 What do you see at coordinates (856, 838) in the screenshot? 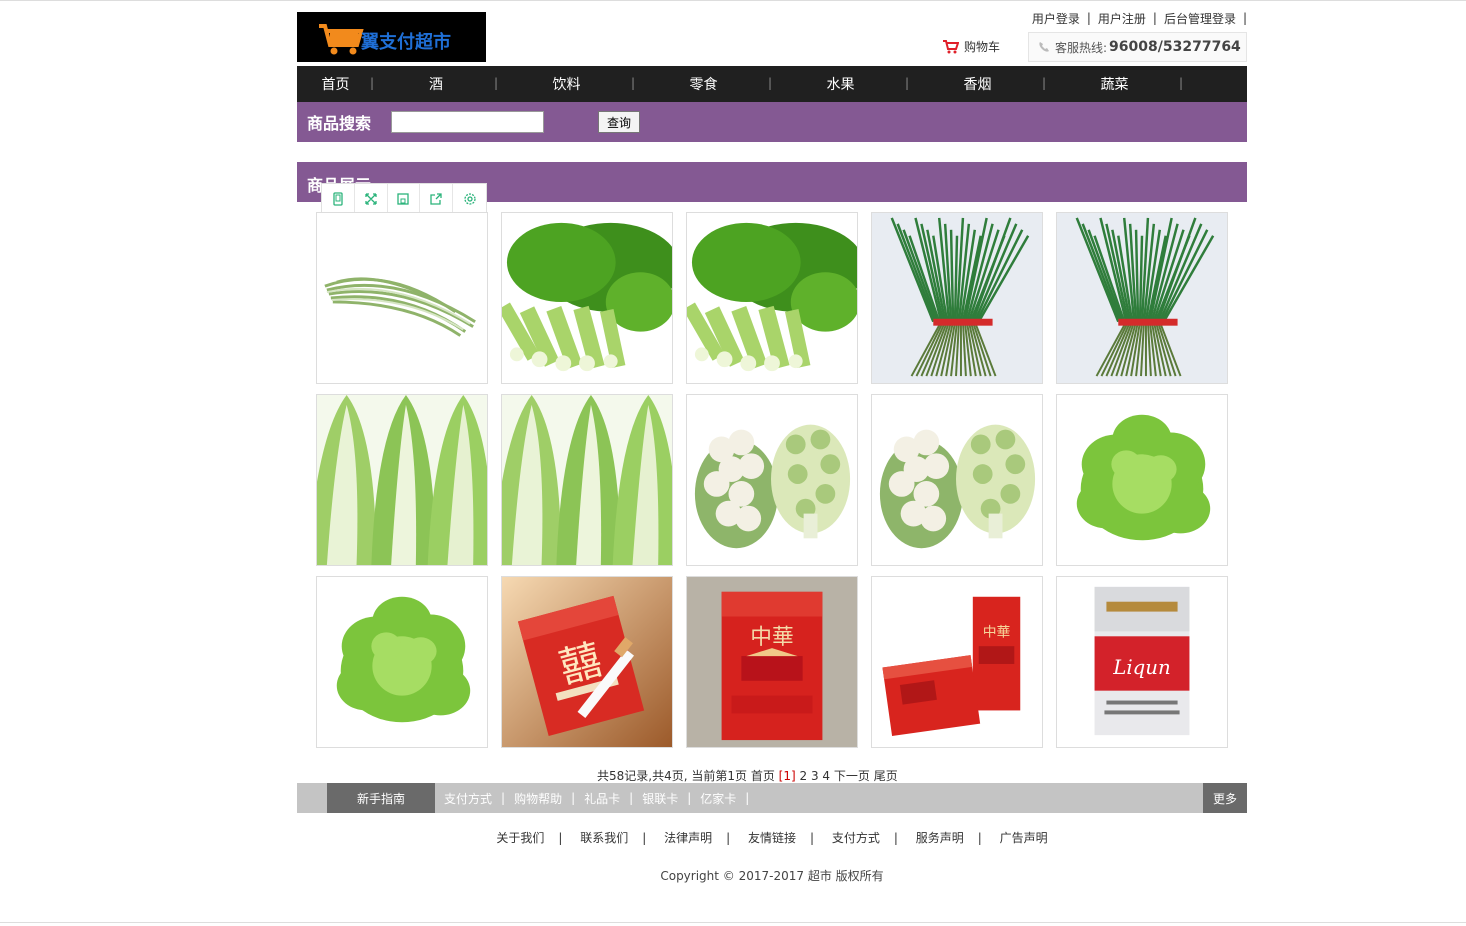
I see `footer-payment: 支付方式` at bounding box center [856, 838].